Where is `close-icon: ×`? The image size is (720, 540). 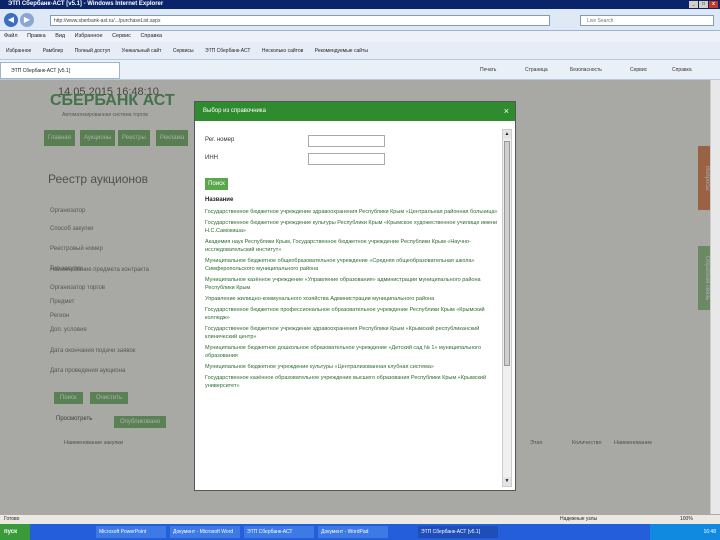
close-icon: × is located at coordinates (506, 111).